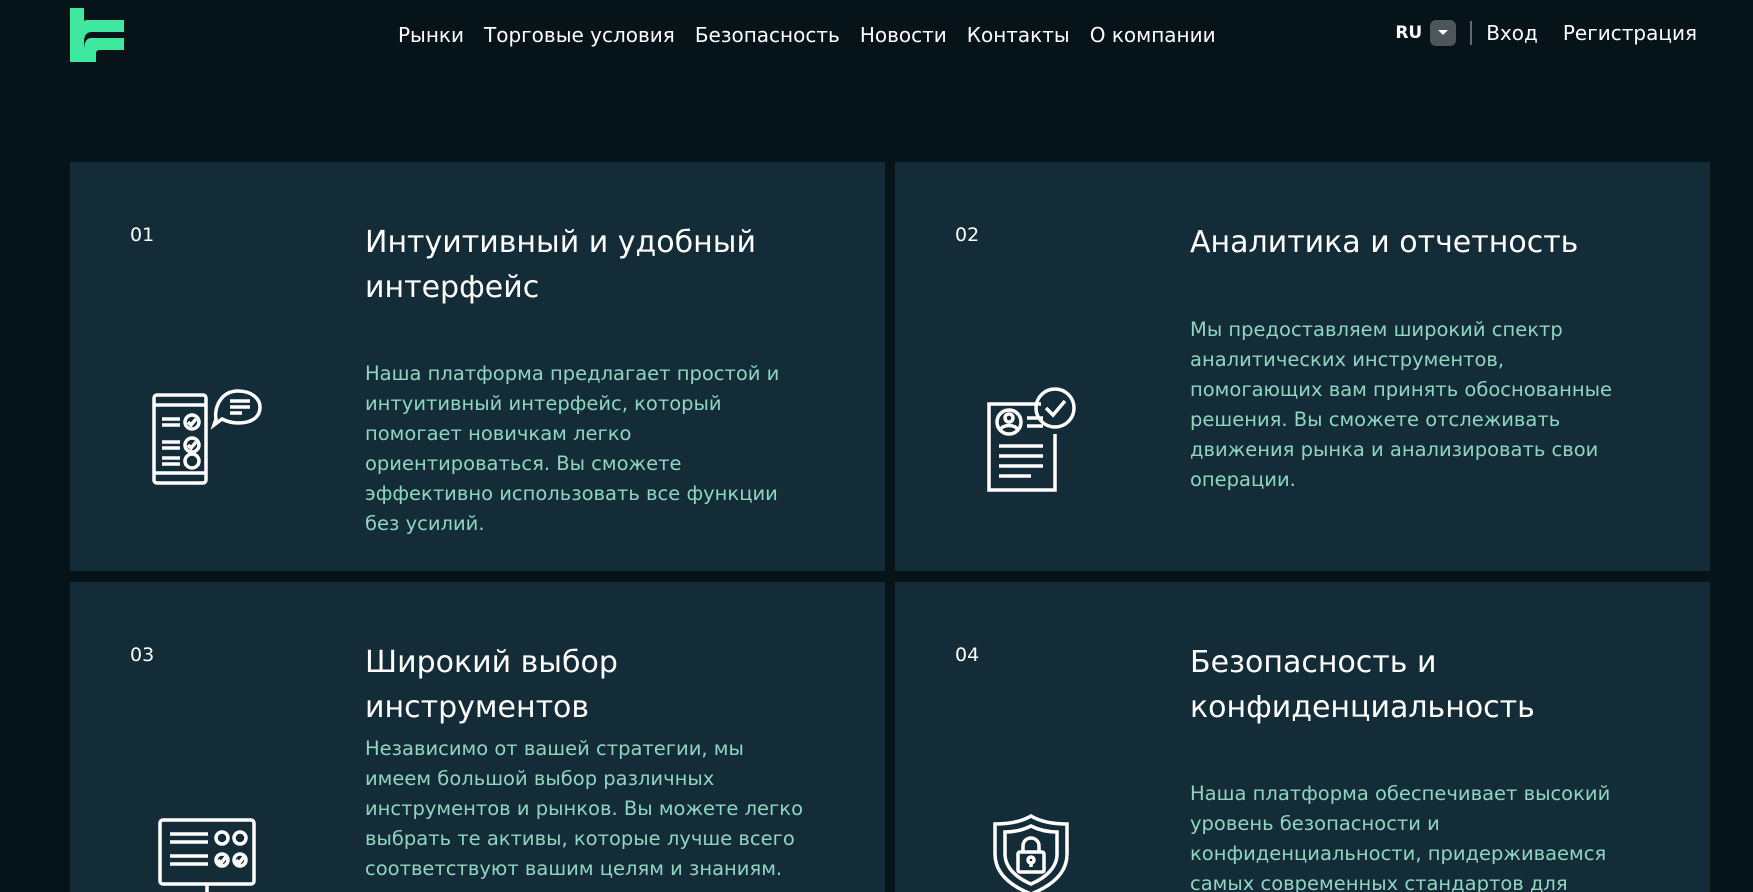 The width and height of the screenshot is (1753, 892). I want to click on feature-number: 03, so click(142, 655).